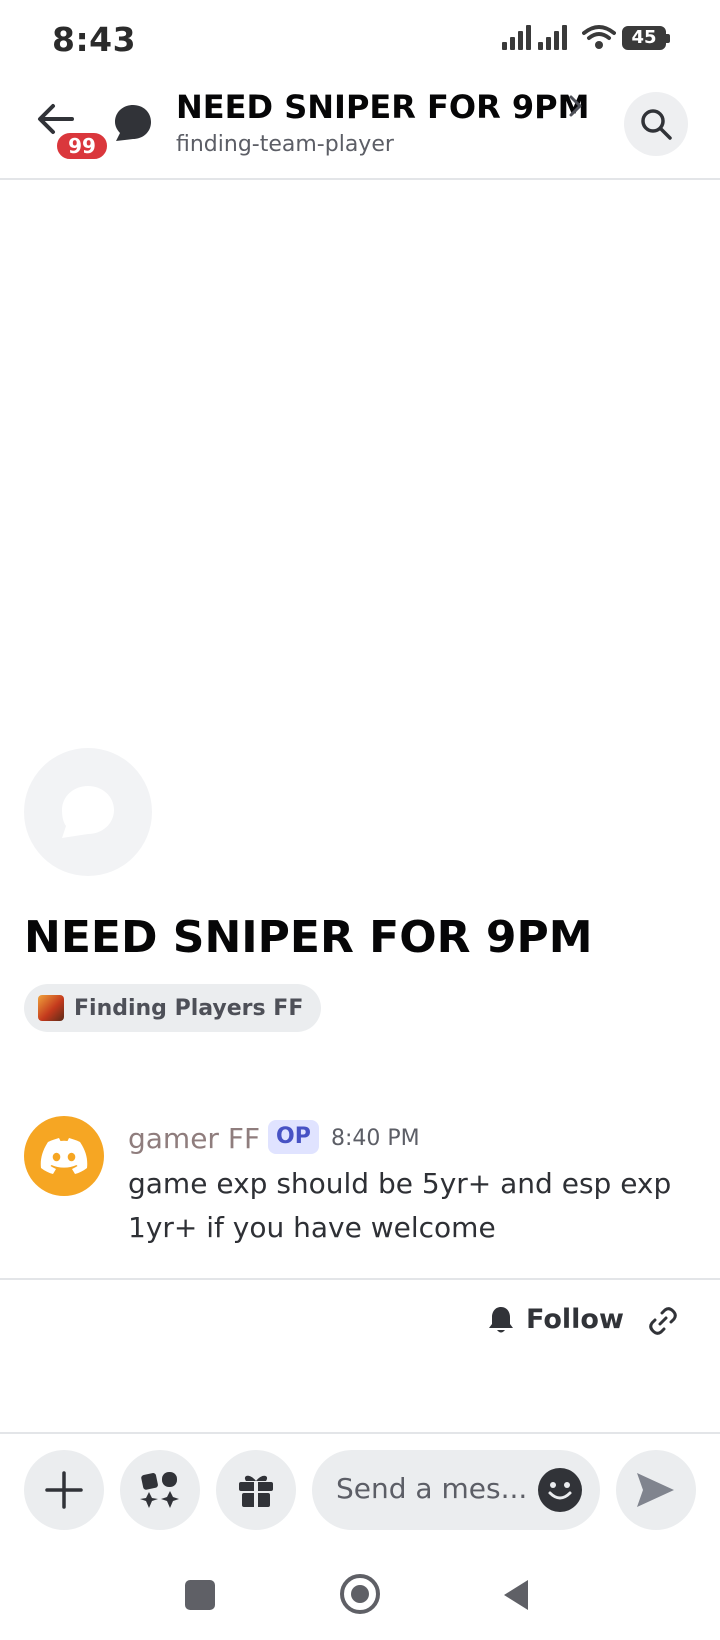  What do you see at coordinates (200, 1595) in the screenshot?
I see `recent-apps-button` at bounding box center [200, 1595].